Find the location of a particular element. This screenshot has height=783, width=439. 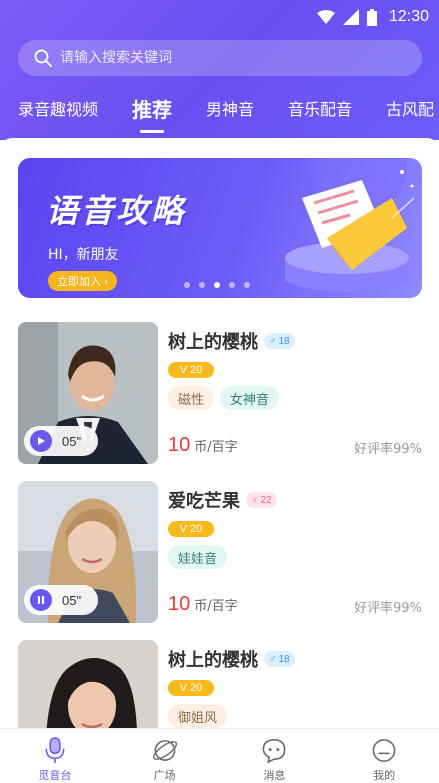

card-info: 爱吃芒果 ♀ 22 V 20 娃娃音 10 币/百字 好评率99% is located at coordinates (295, 552).